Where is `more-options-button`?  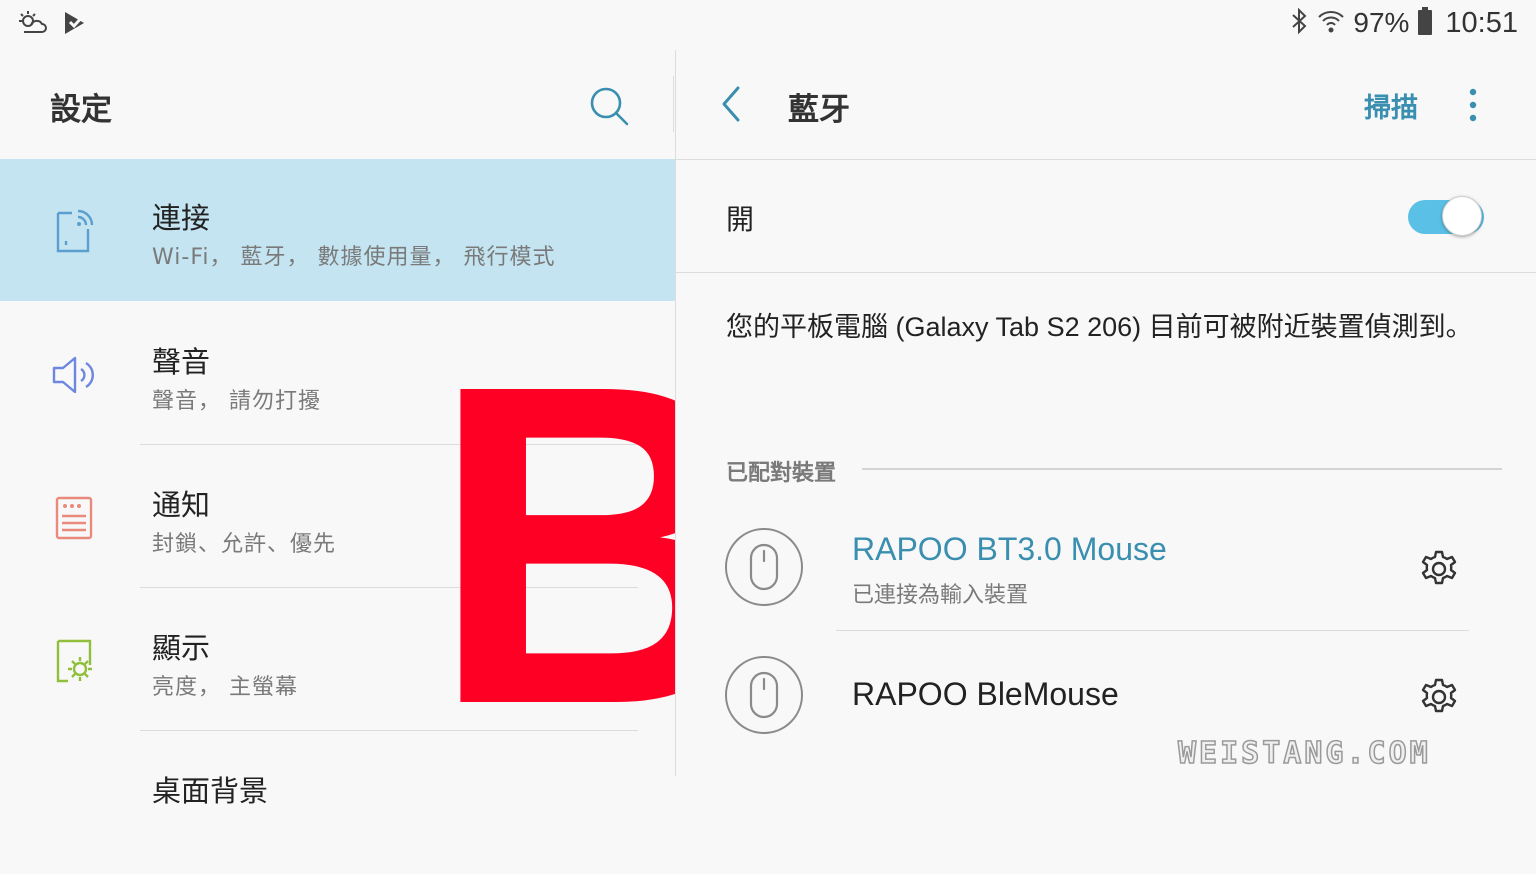 more-options-button is located at coordinates (1473, 106).